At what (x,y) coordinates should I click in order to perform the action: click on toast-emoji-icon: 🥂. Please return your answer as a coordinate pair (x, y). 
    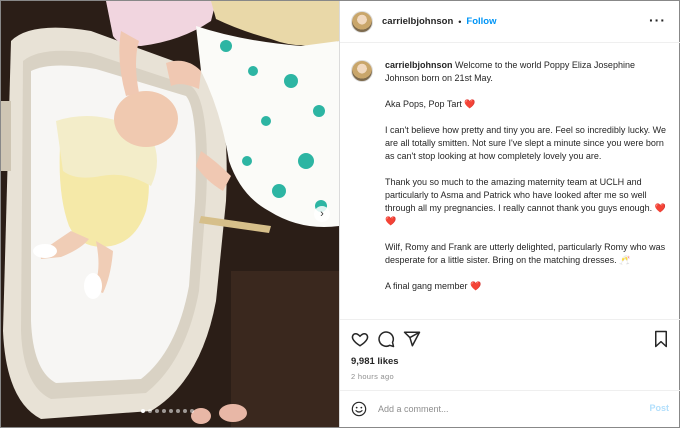
    Looking at the image, I should click on (625, 260).